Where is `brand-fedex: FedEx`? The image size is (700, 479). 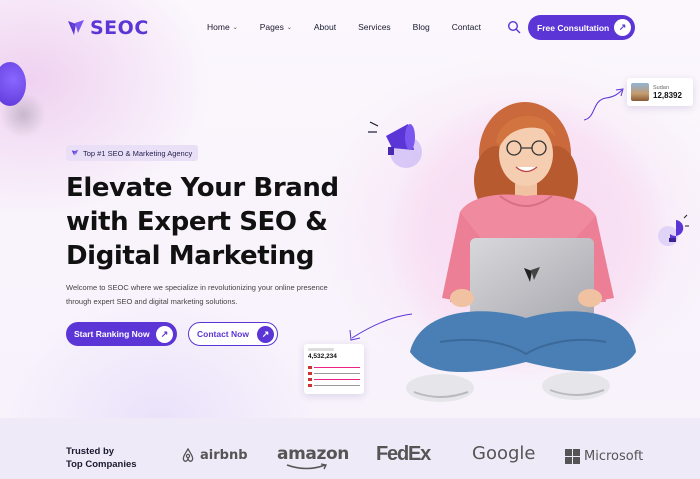 brand-fedex: FedEx is located at coordinates (403, 454).